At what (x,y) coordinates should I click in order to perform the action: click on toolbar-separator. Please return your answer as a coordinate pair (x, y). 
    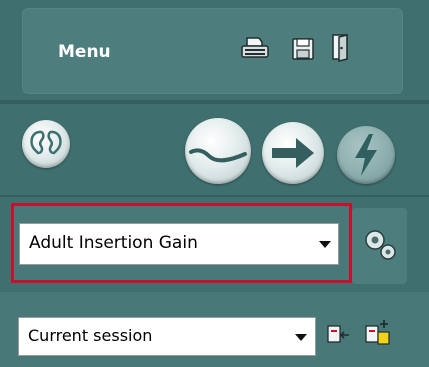
    Looking at the image, I should click on (214, 196).